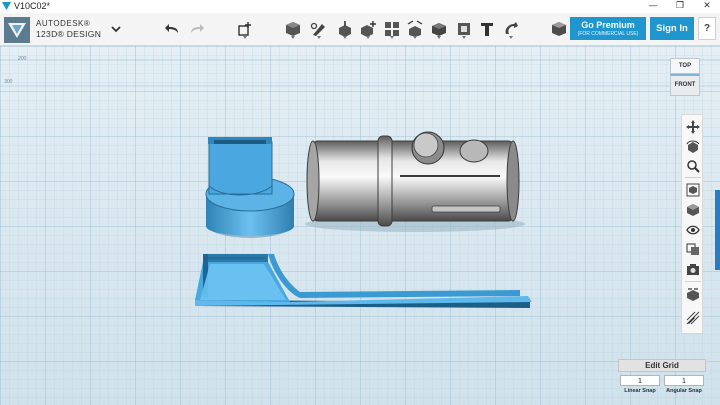  Describe the element at coordinates (116, 29) in the screenshot. I see `chevron-down-icon` at that location.